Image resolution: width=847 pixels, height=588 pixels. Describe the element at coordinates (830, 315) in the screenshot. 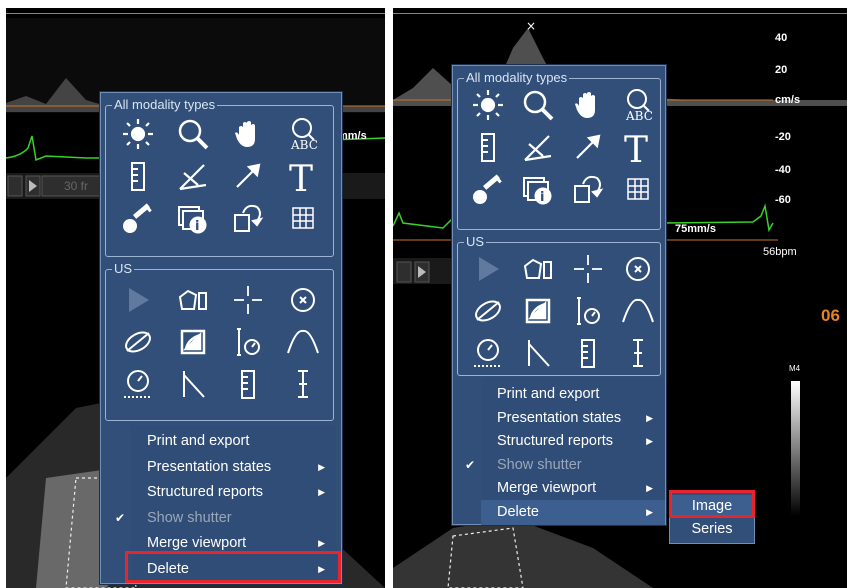

I see `frame-number: 06` at that location.